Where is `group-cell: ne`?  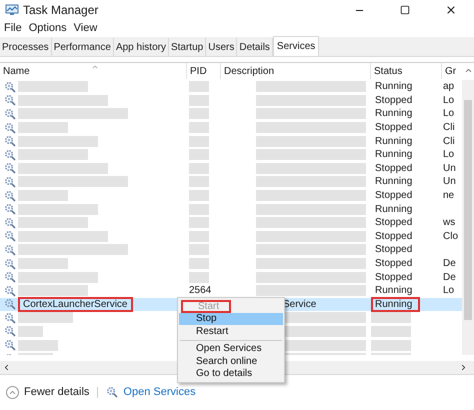 group-cell: ne is located at coordinates (448, 196).